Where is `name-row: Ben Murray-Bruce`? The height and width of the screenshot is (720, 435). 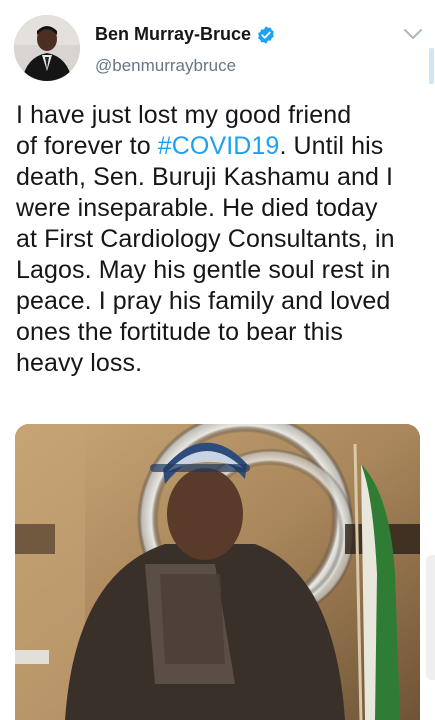 name-row: Ben Murray-Bruce is located at coordinates (185, 34).